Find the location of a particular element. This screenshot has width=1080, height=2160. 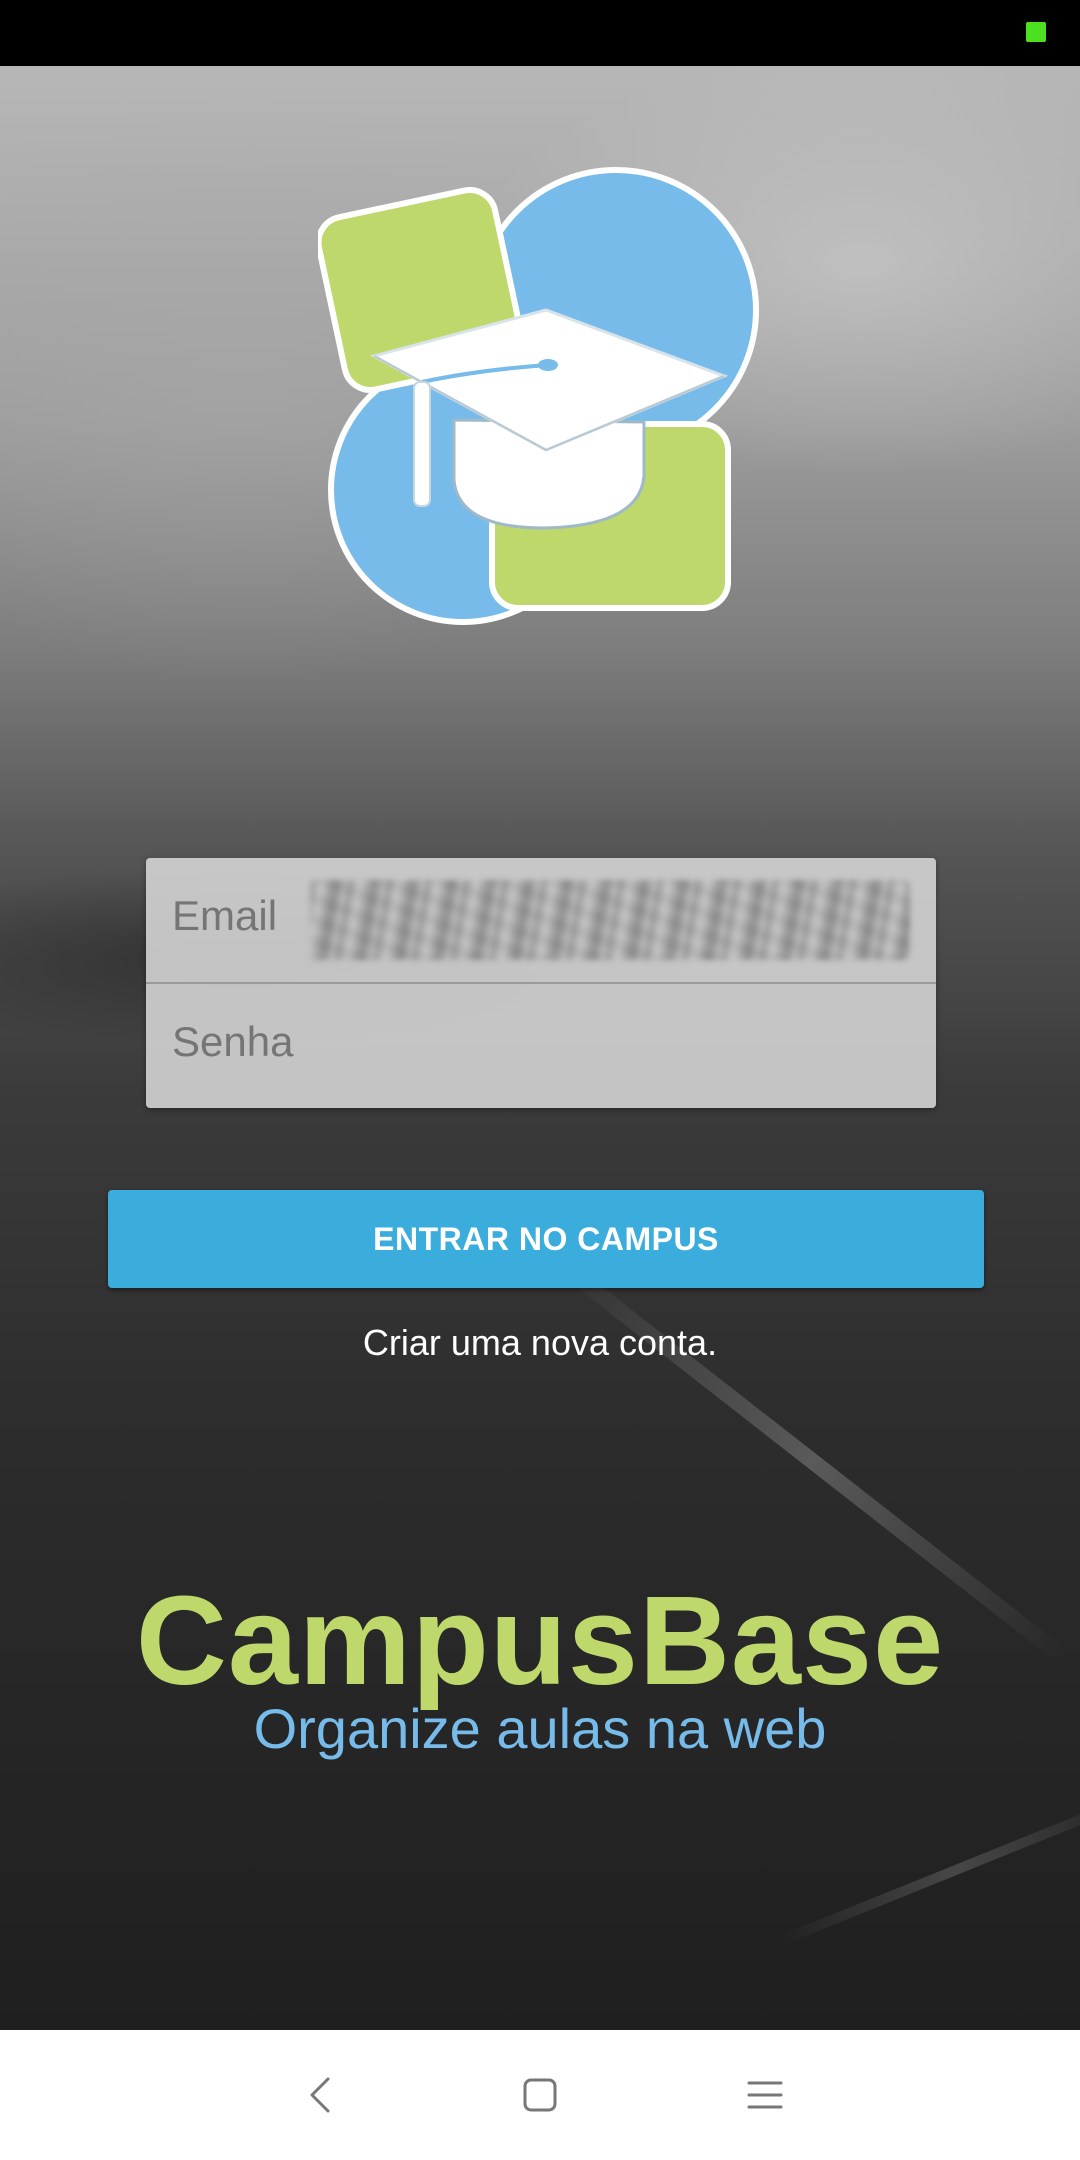

navigation-bar is located at coordinates (540, 2095).